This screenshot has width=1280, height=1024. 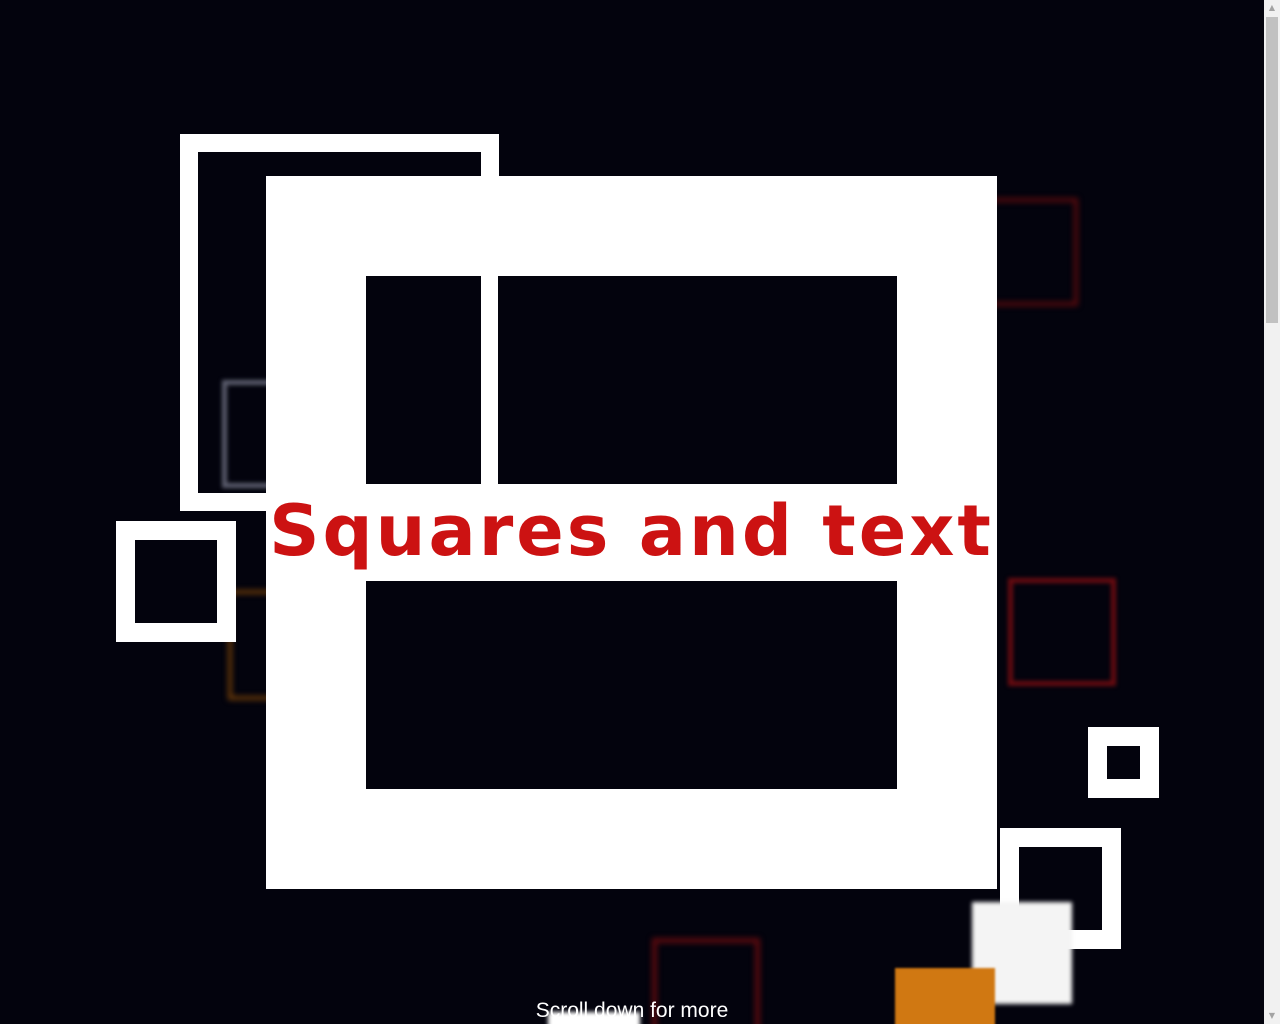 What do you see at coordinates (1062, 632) in the screenshot?
I see `bg-square-outline-red` at bounding box center [1062, 632].